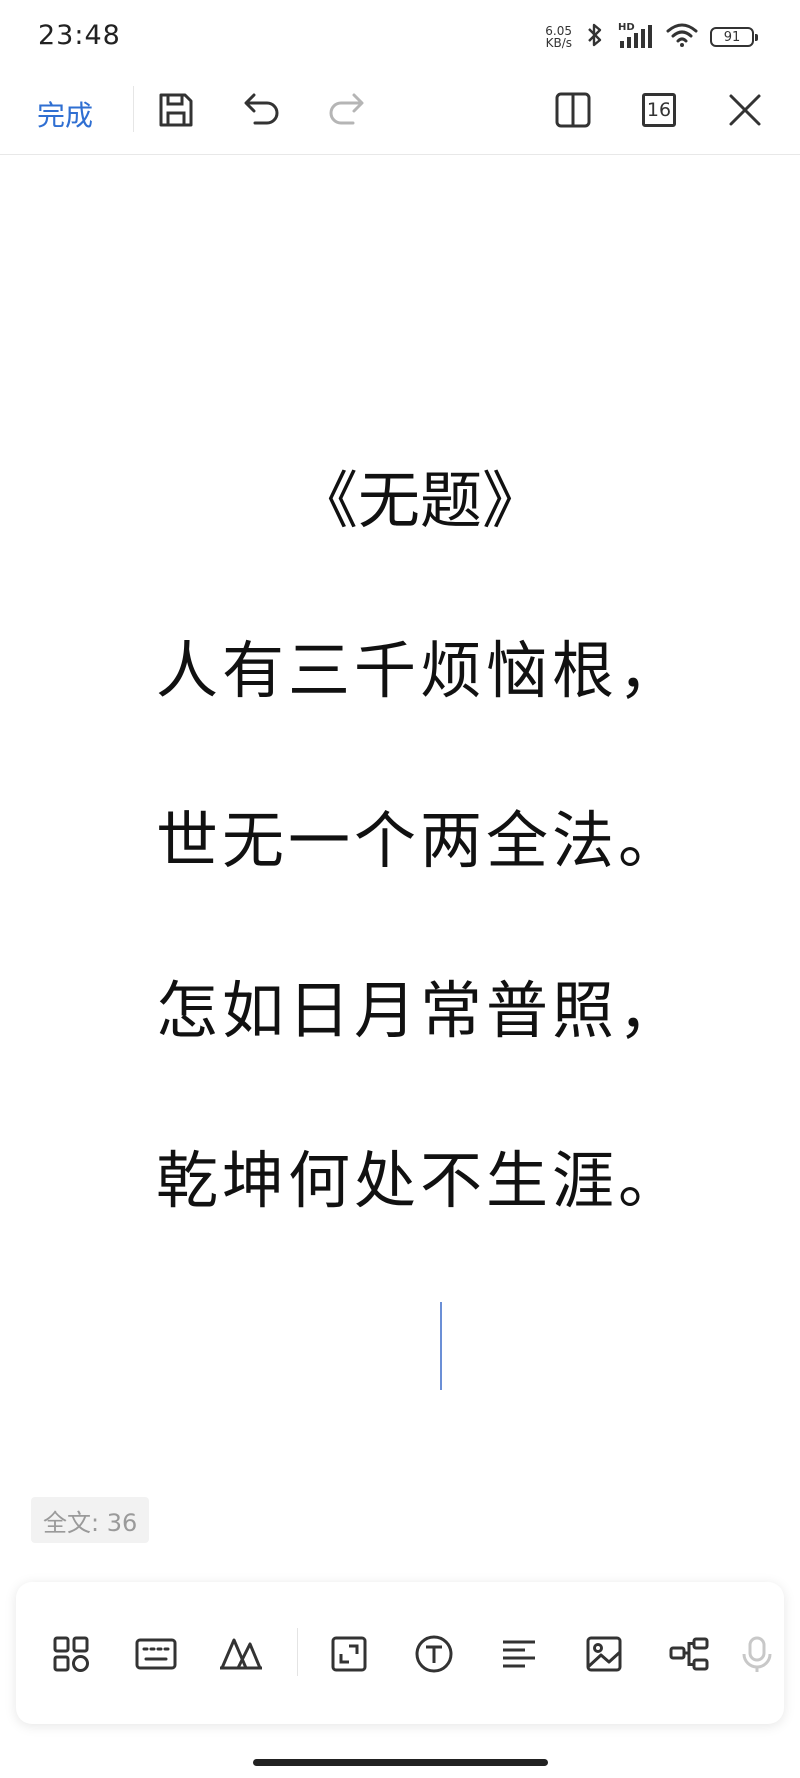 This screenshot has height=1778, width=800. Describe the element at coordinates (176, 110) in the screenshot. I see `save-icon` at that location.